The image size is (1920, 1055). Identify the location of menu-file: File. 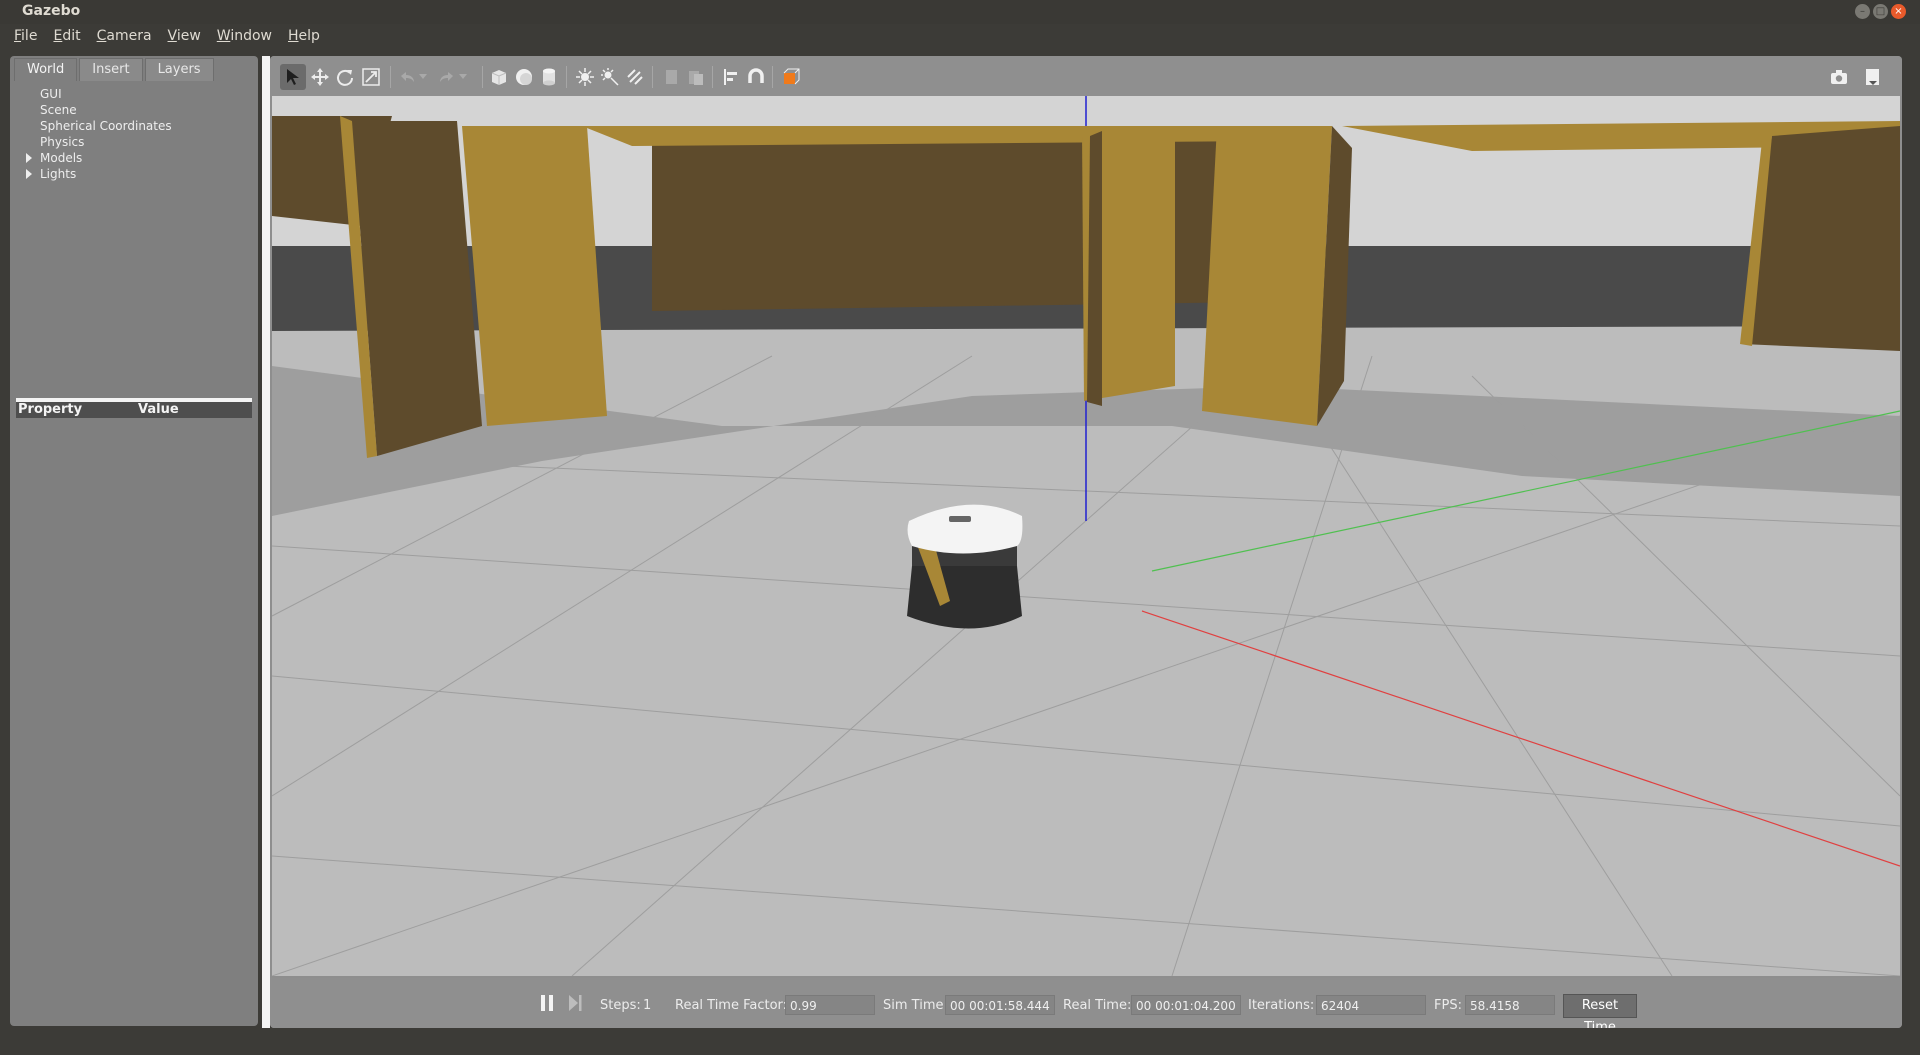
(25, 37).